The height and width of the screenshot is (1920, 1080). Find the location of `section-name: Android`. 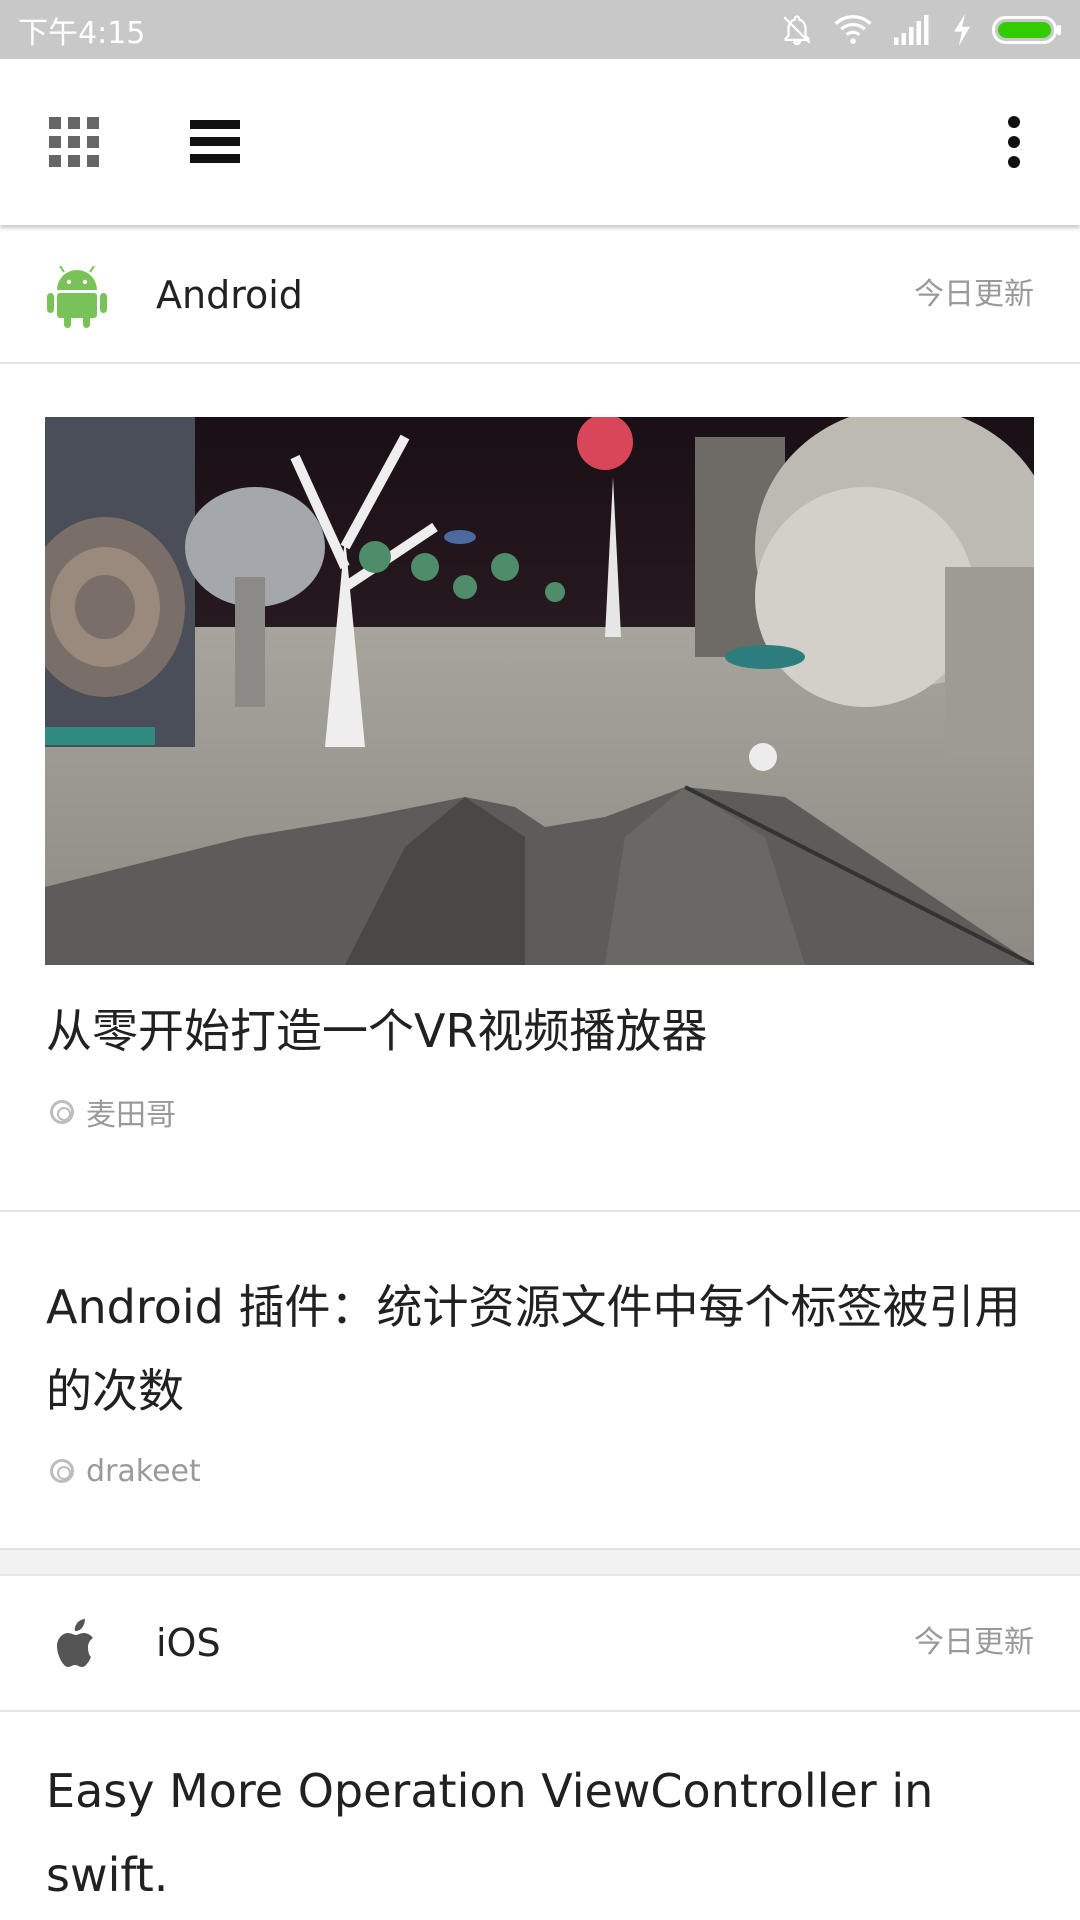

section-name: Android is located at coordinates (229, 295).